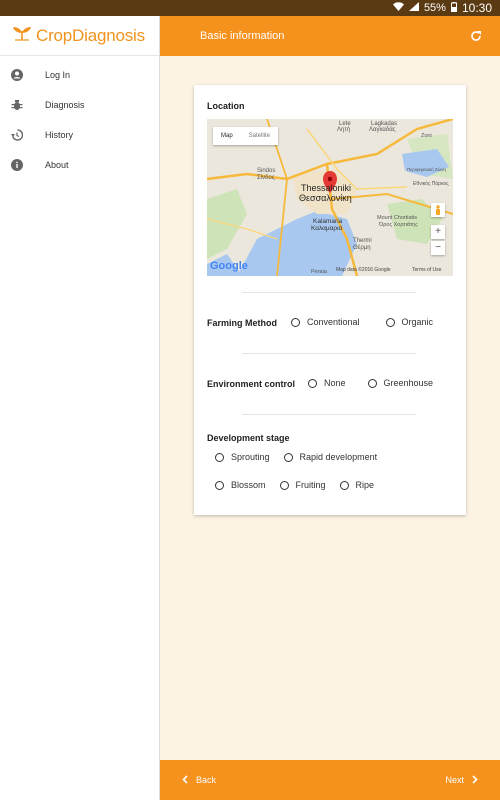  I want to click on next-button: Next, so click(461, 780).